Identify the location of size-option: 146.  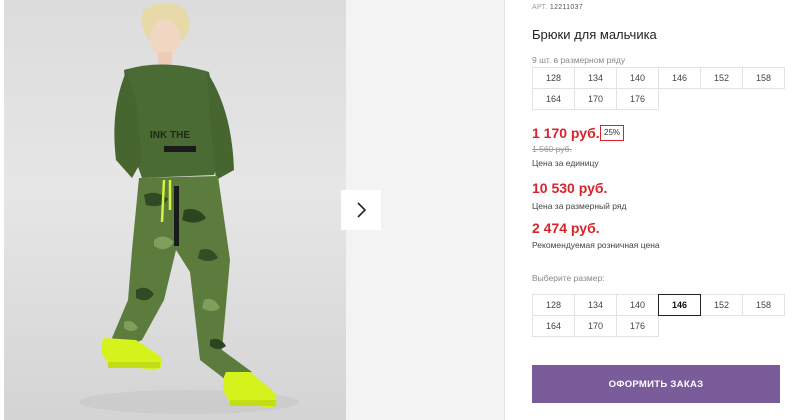
(679, 305).